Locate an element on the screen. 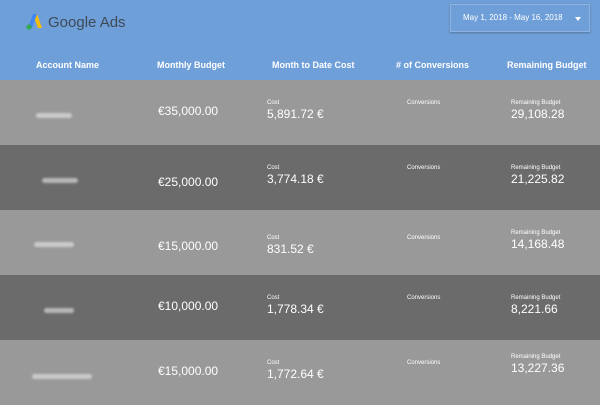 This screenshot has height=405, width=600. column-header-month-to-date-cost: Month to Date Cost is located at coordinates (313, 65).